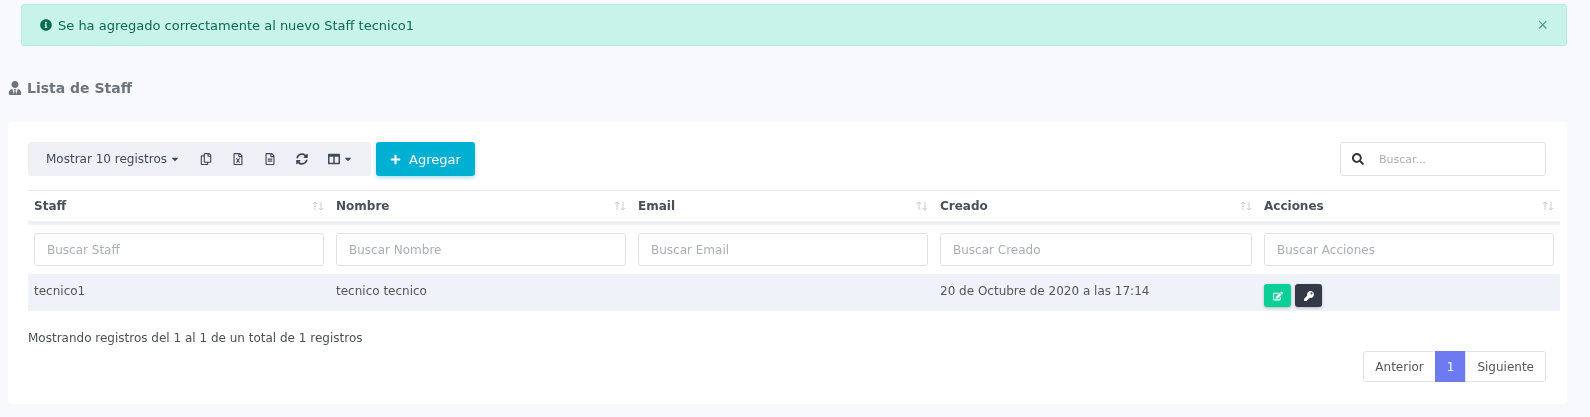  What do you see at coordinates (1096, 207) in the screenshot?
I see `column-header: Creado` at bounding box center [1096, 207].